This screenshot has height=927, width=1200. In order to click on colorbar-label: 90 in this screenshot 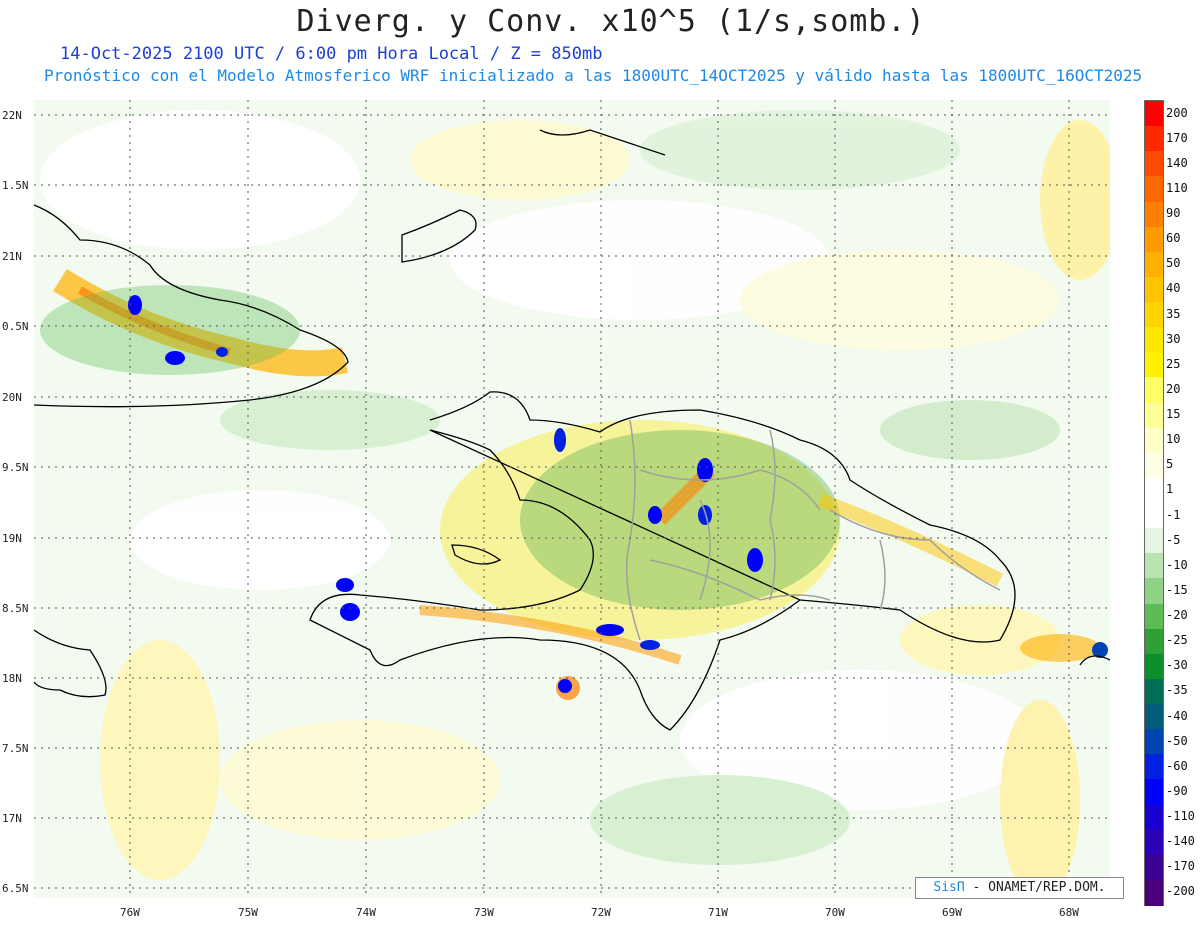, I will do `click(1173, 213)`.